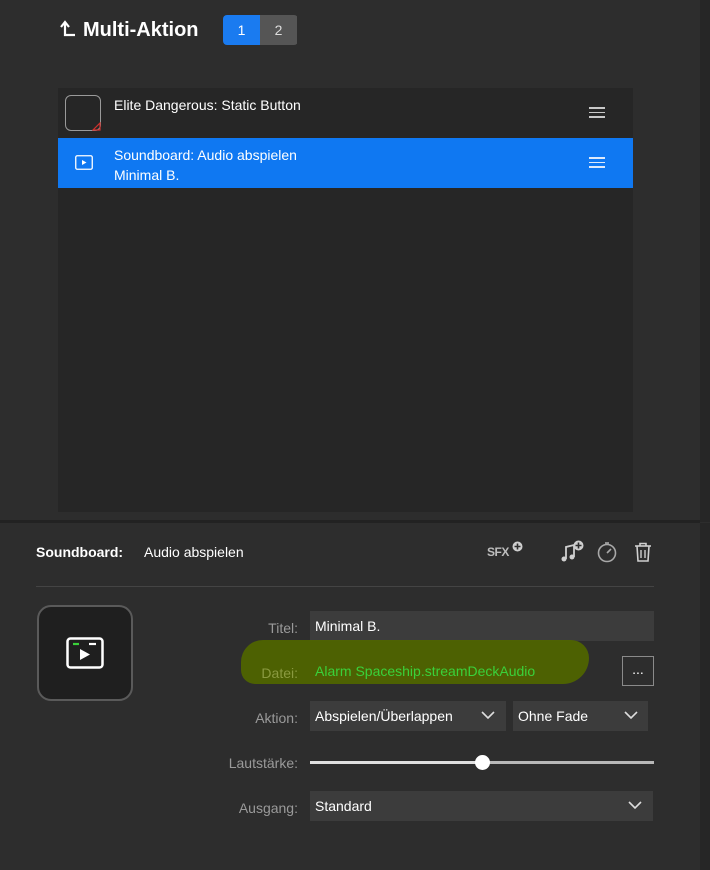  I want to click on action-label: Elite Dangerous: Static Button, so click(207, 105).